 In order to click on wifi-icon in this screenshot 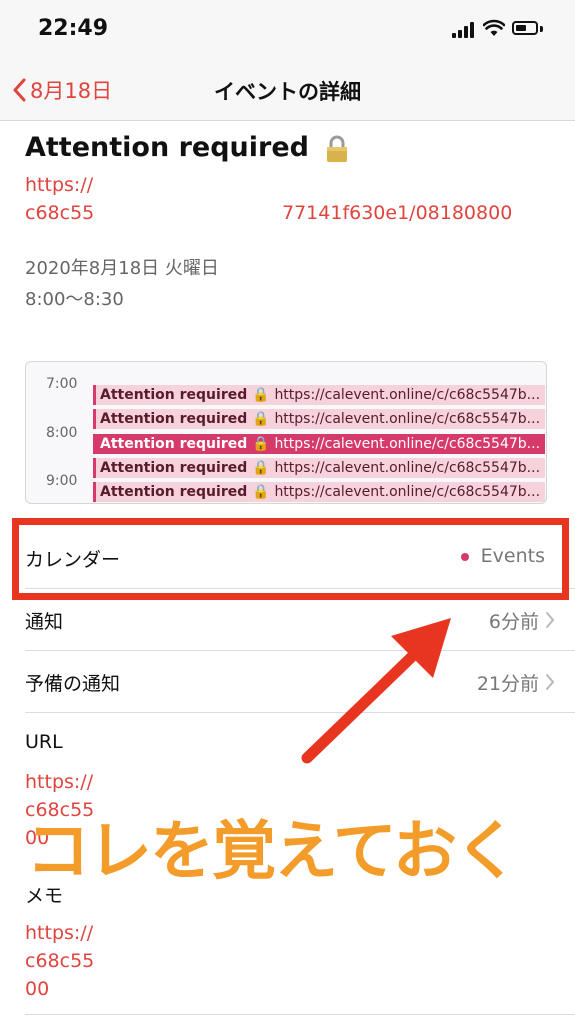, I will do `click(494, 27)`.